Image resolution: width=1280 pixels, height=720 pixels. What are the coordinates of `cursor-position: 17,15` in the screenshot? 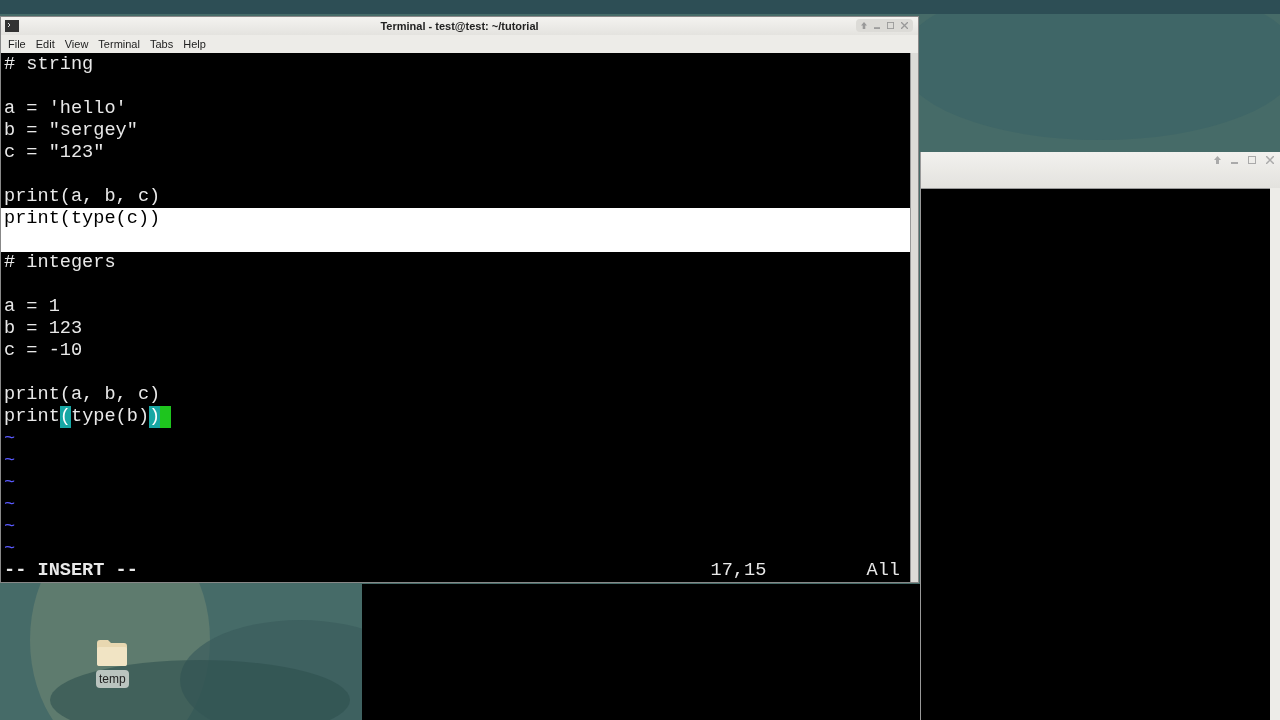 It's located at (739, 571).